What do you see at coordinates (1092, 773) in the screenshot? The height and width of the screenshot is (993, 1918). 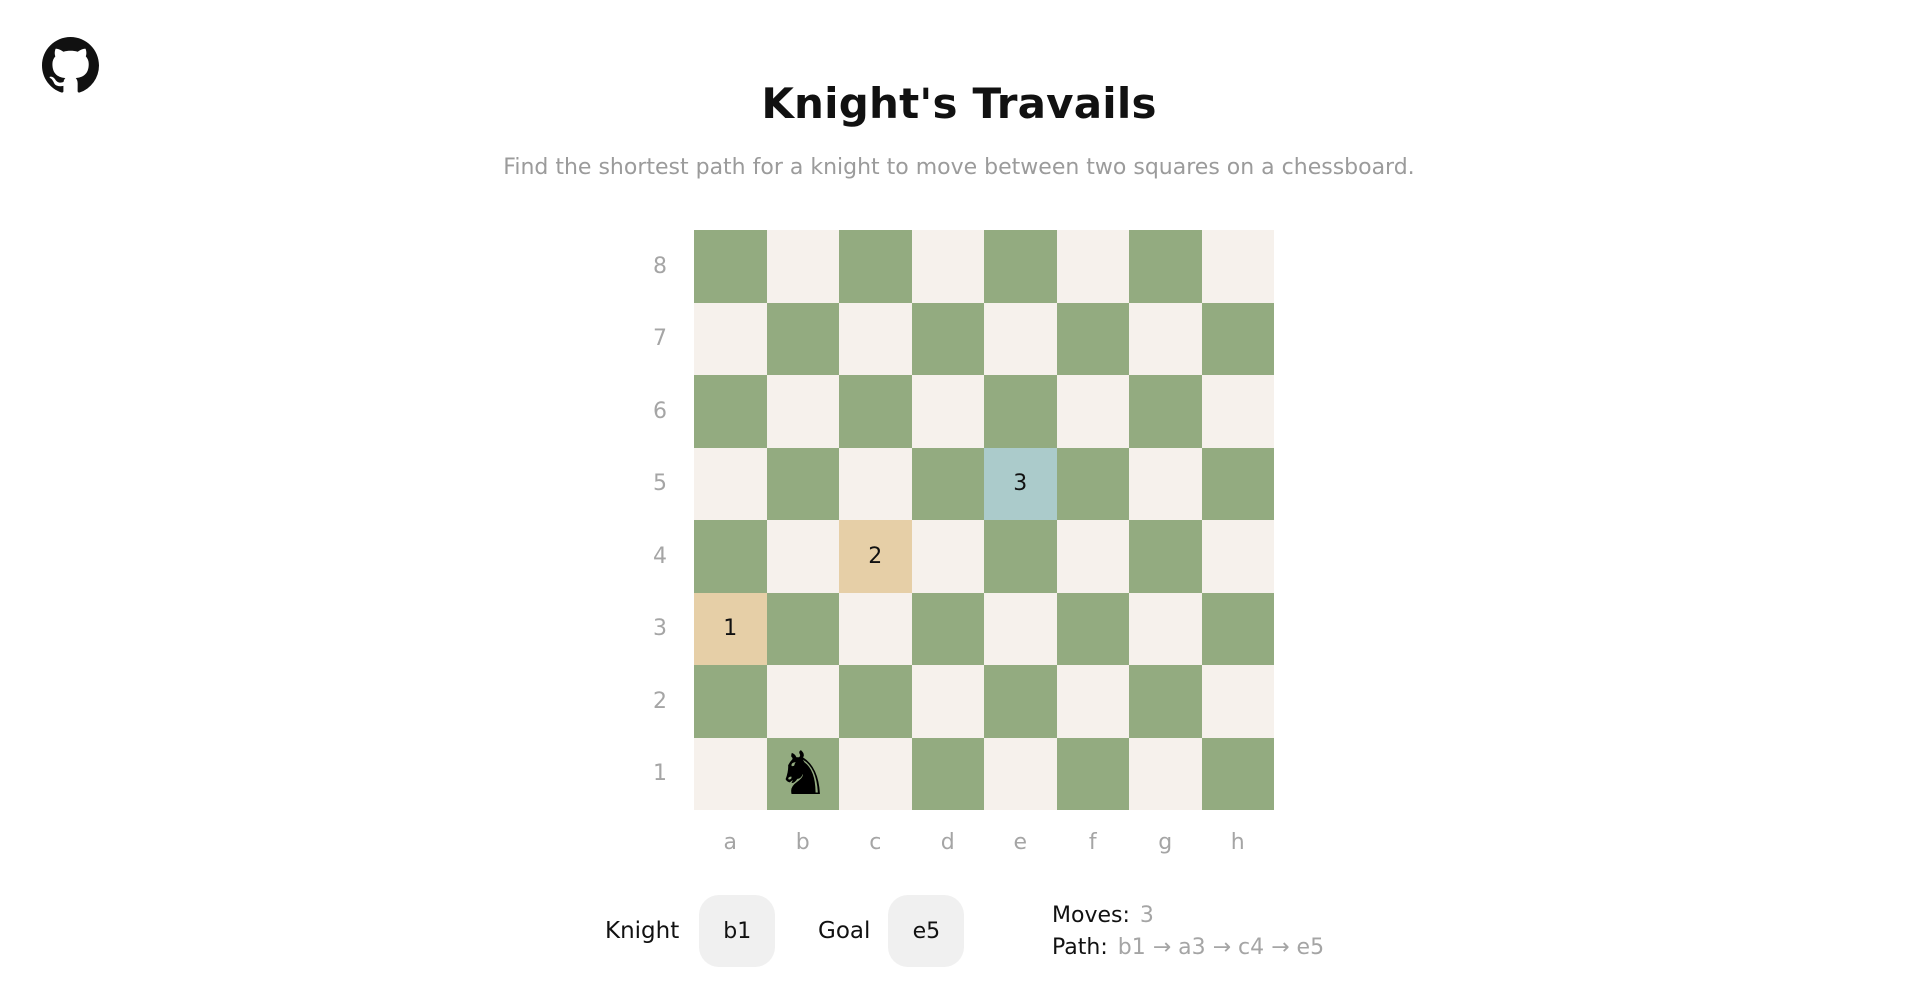 I see `square-f1` at bounding box center [1092, 773].